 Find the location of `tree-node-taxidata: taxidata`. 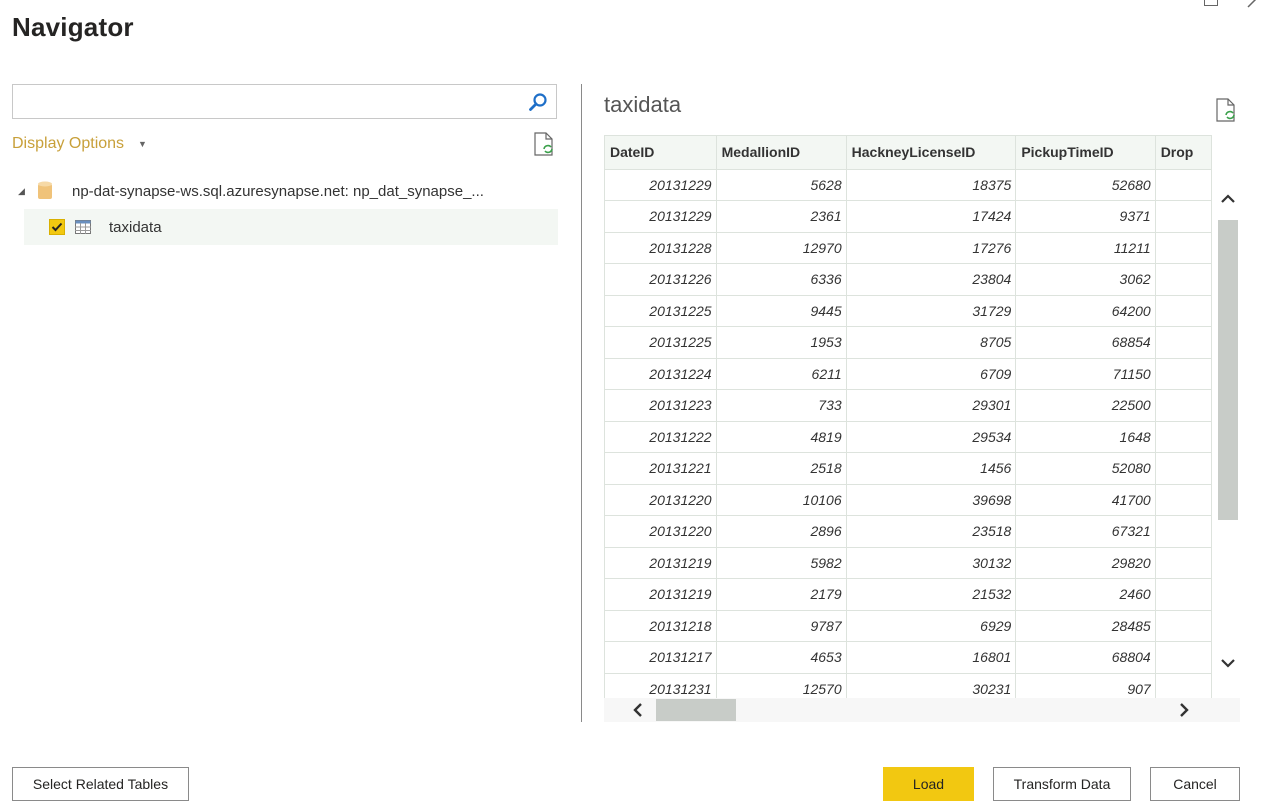

tree-node-taxidata: taxidata is located at coordinates (291, 227).